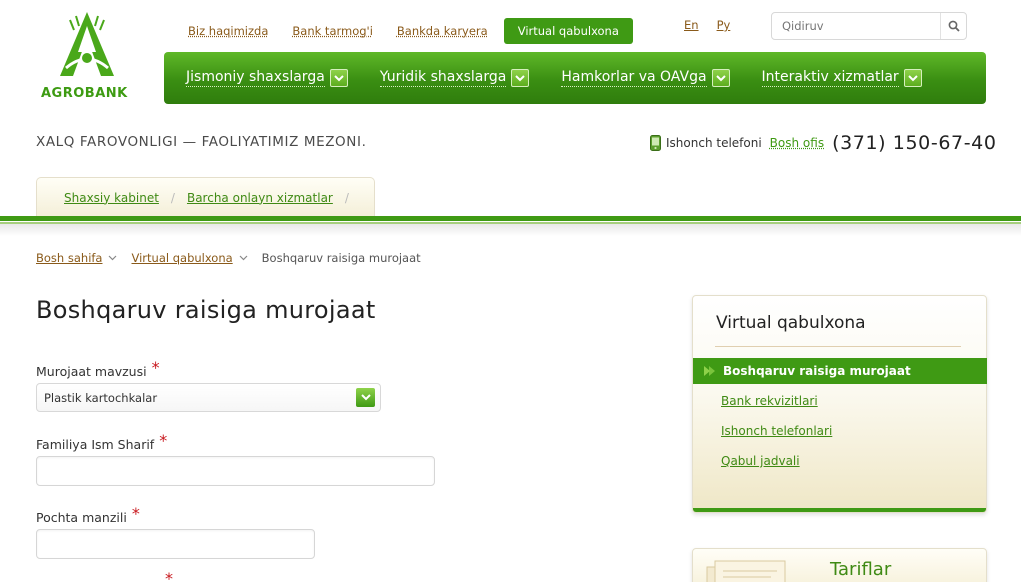 Image resolution: width=1021 pixels, height=582 pixels. I want to click on sidebar-item-label: Boshqaruv raisiga murojaat, so click(817, 371).